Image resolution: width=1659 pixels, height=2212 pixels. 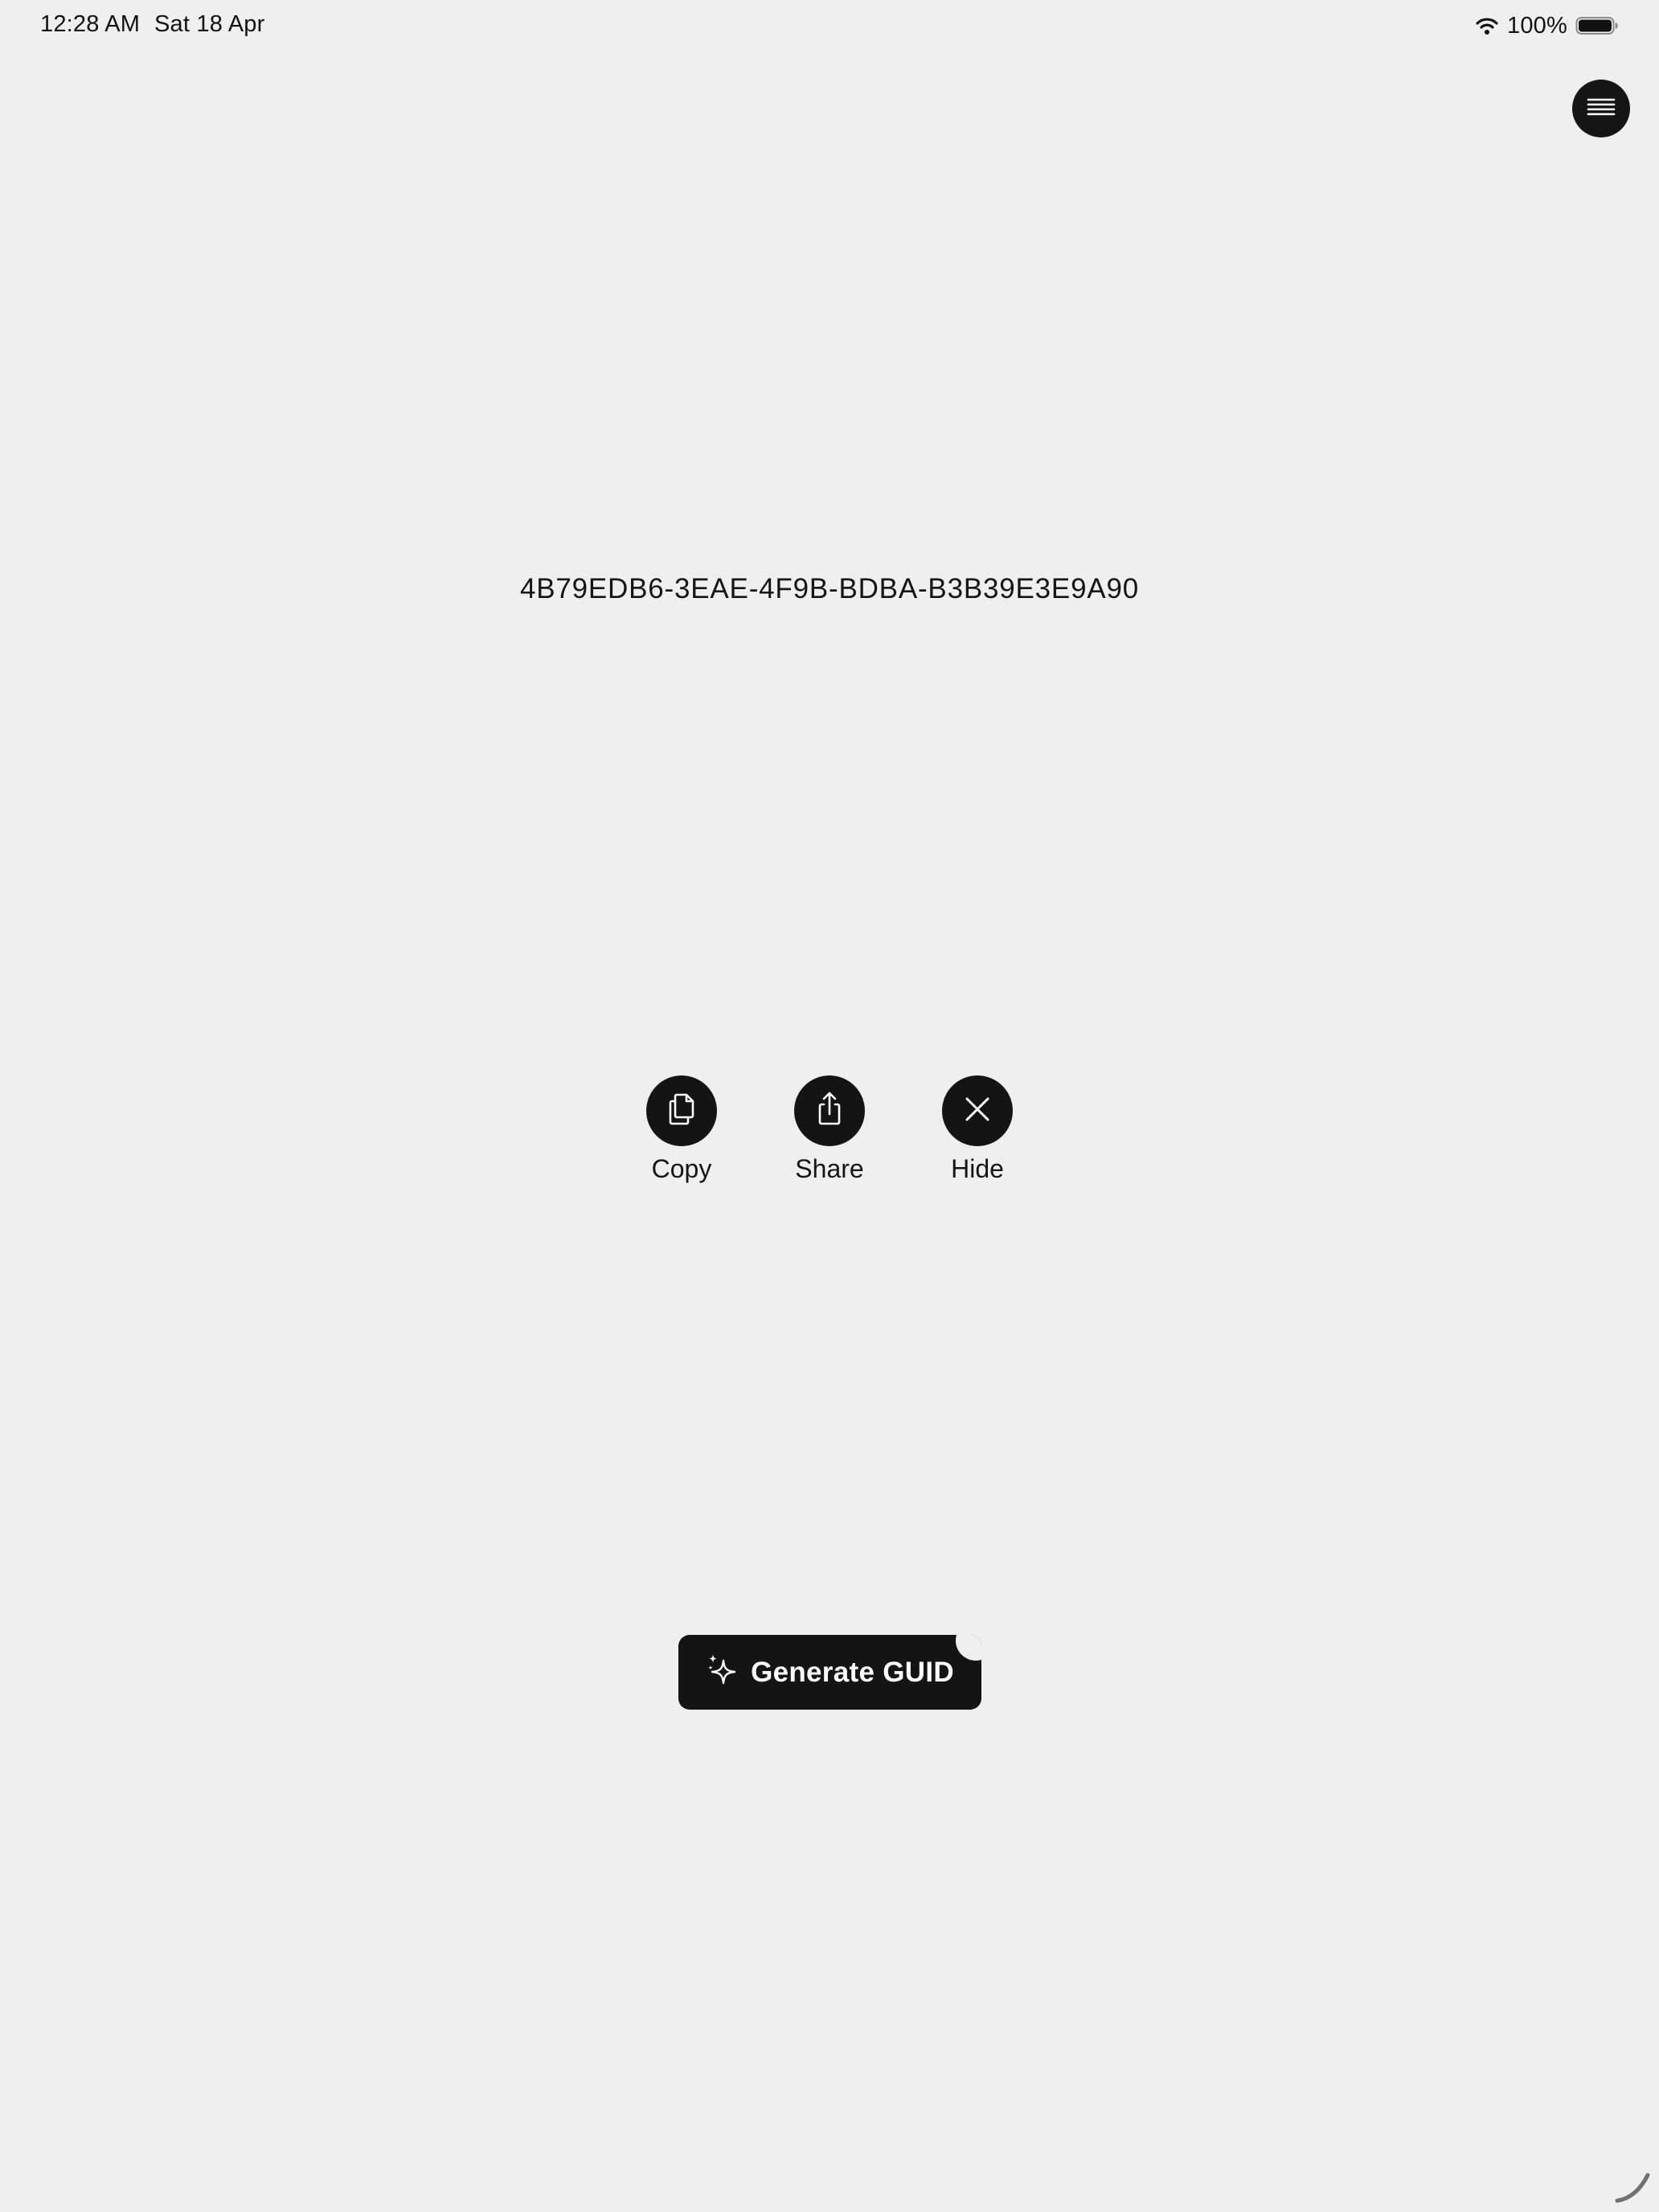 I want to click on copy-button: Copy, so click(x=681, y=1129).